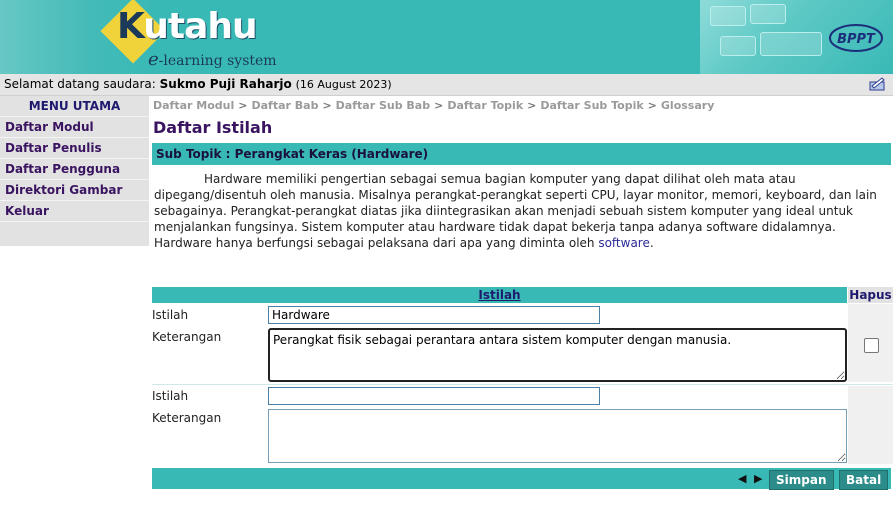 This screenshot has width=893, height=514. I want to click on bppt-logo: BPPT, so click(856, 38).